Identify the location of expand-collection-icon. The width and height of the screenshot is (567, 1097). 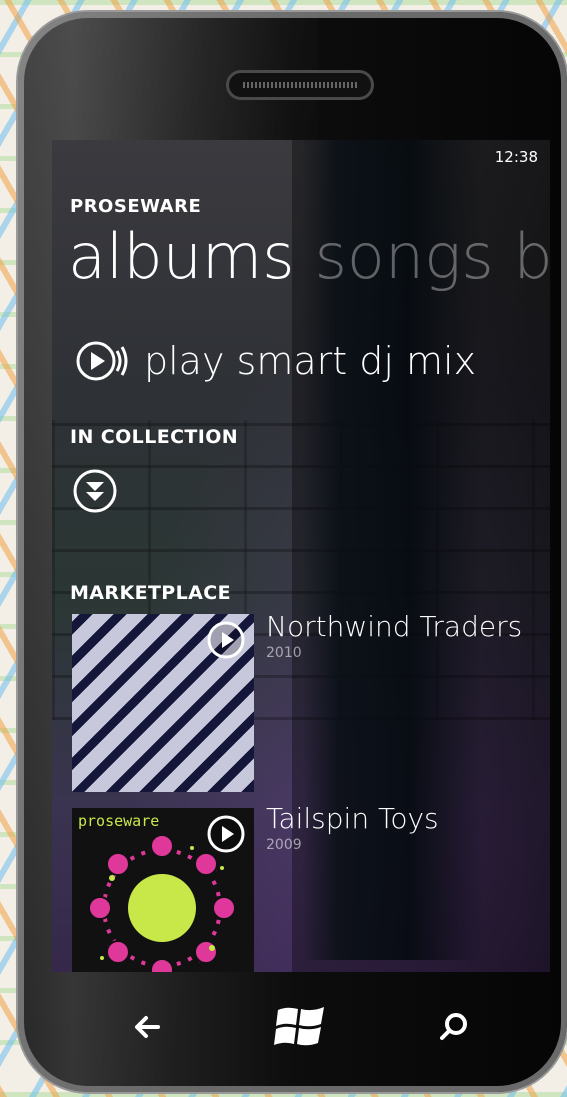
(95, 491).